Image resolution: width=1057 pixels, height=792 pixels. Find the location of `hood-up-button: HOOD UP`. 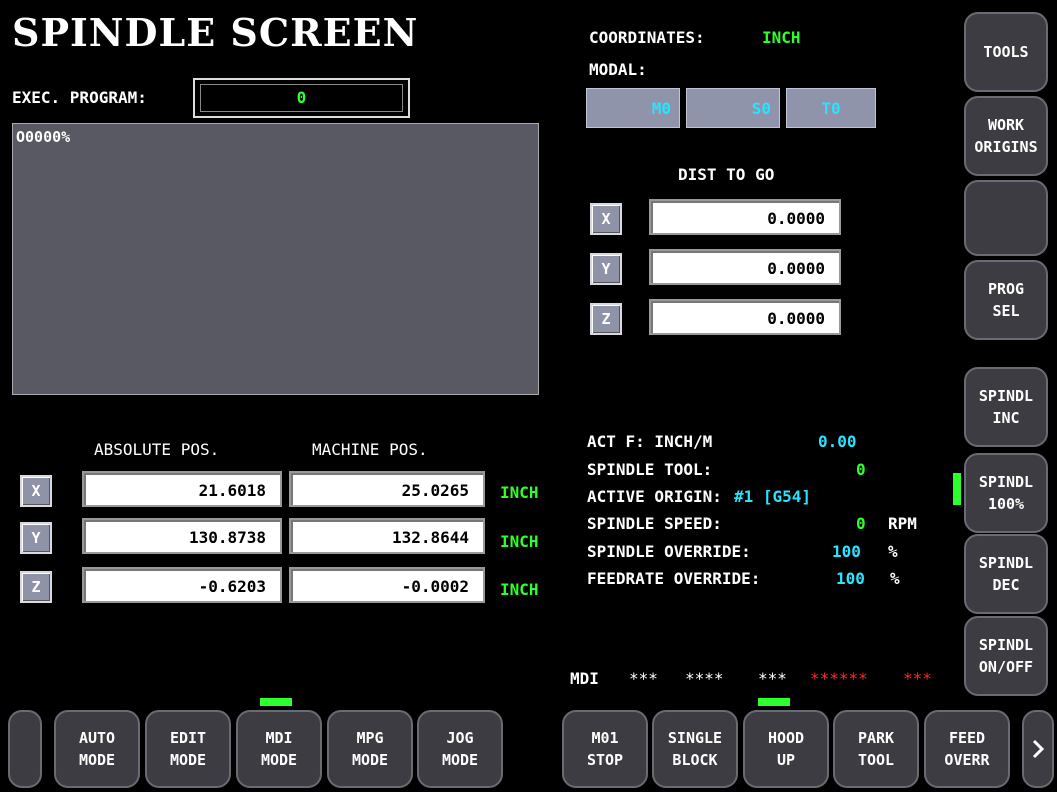

hood-up-button: HOOD UP is located at coordinates (786, 749).